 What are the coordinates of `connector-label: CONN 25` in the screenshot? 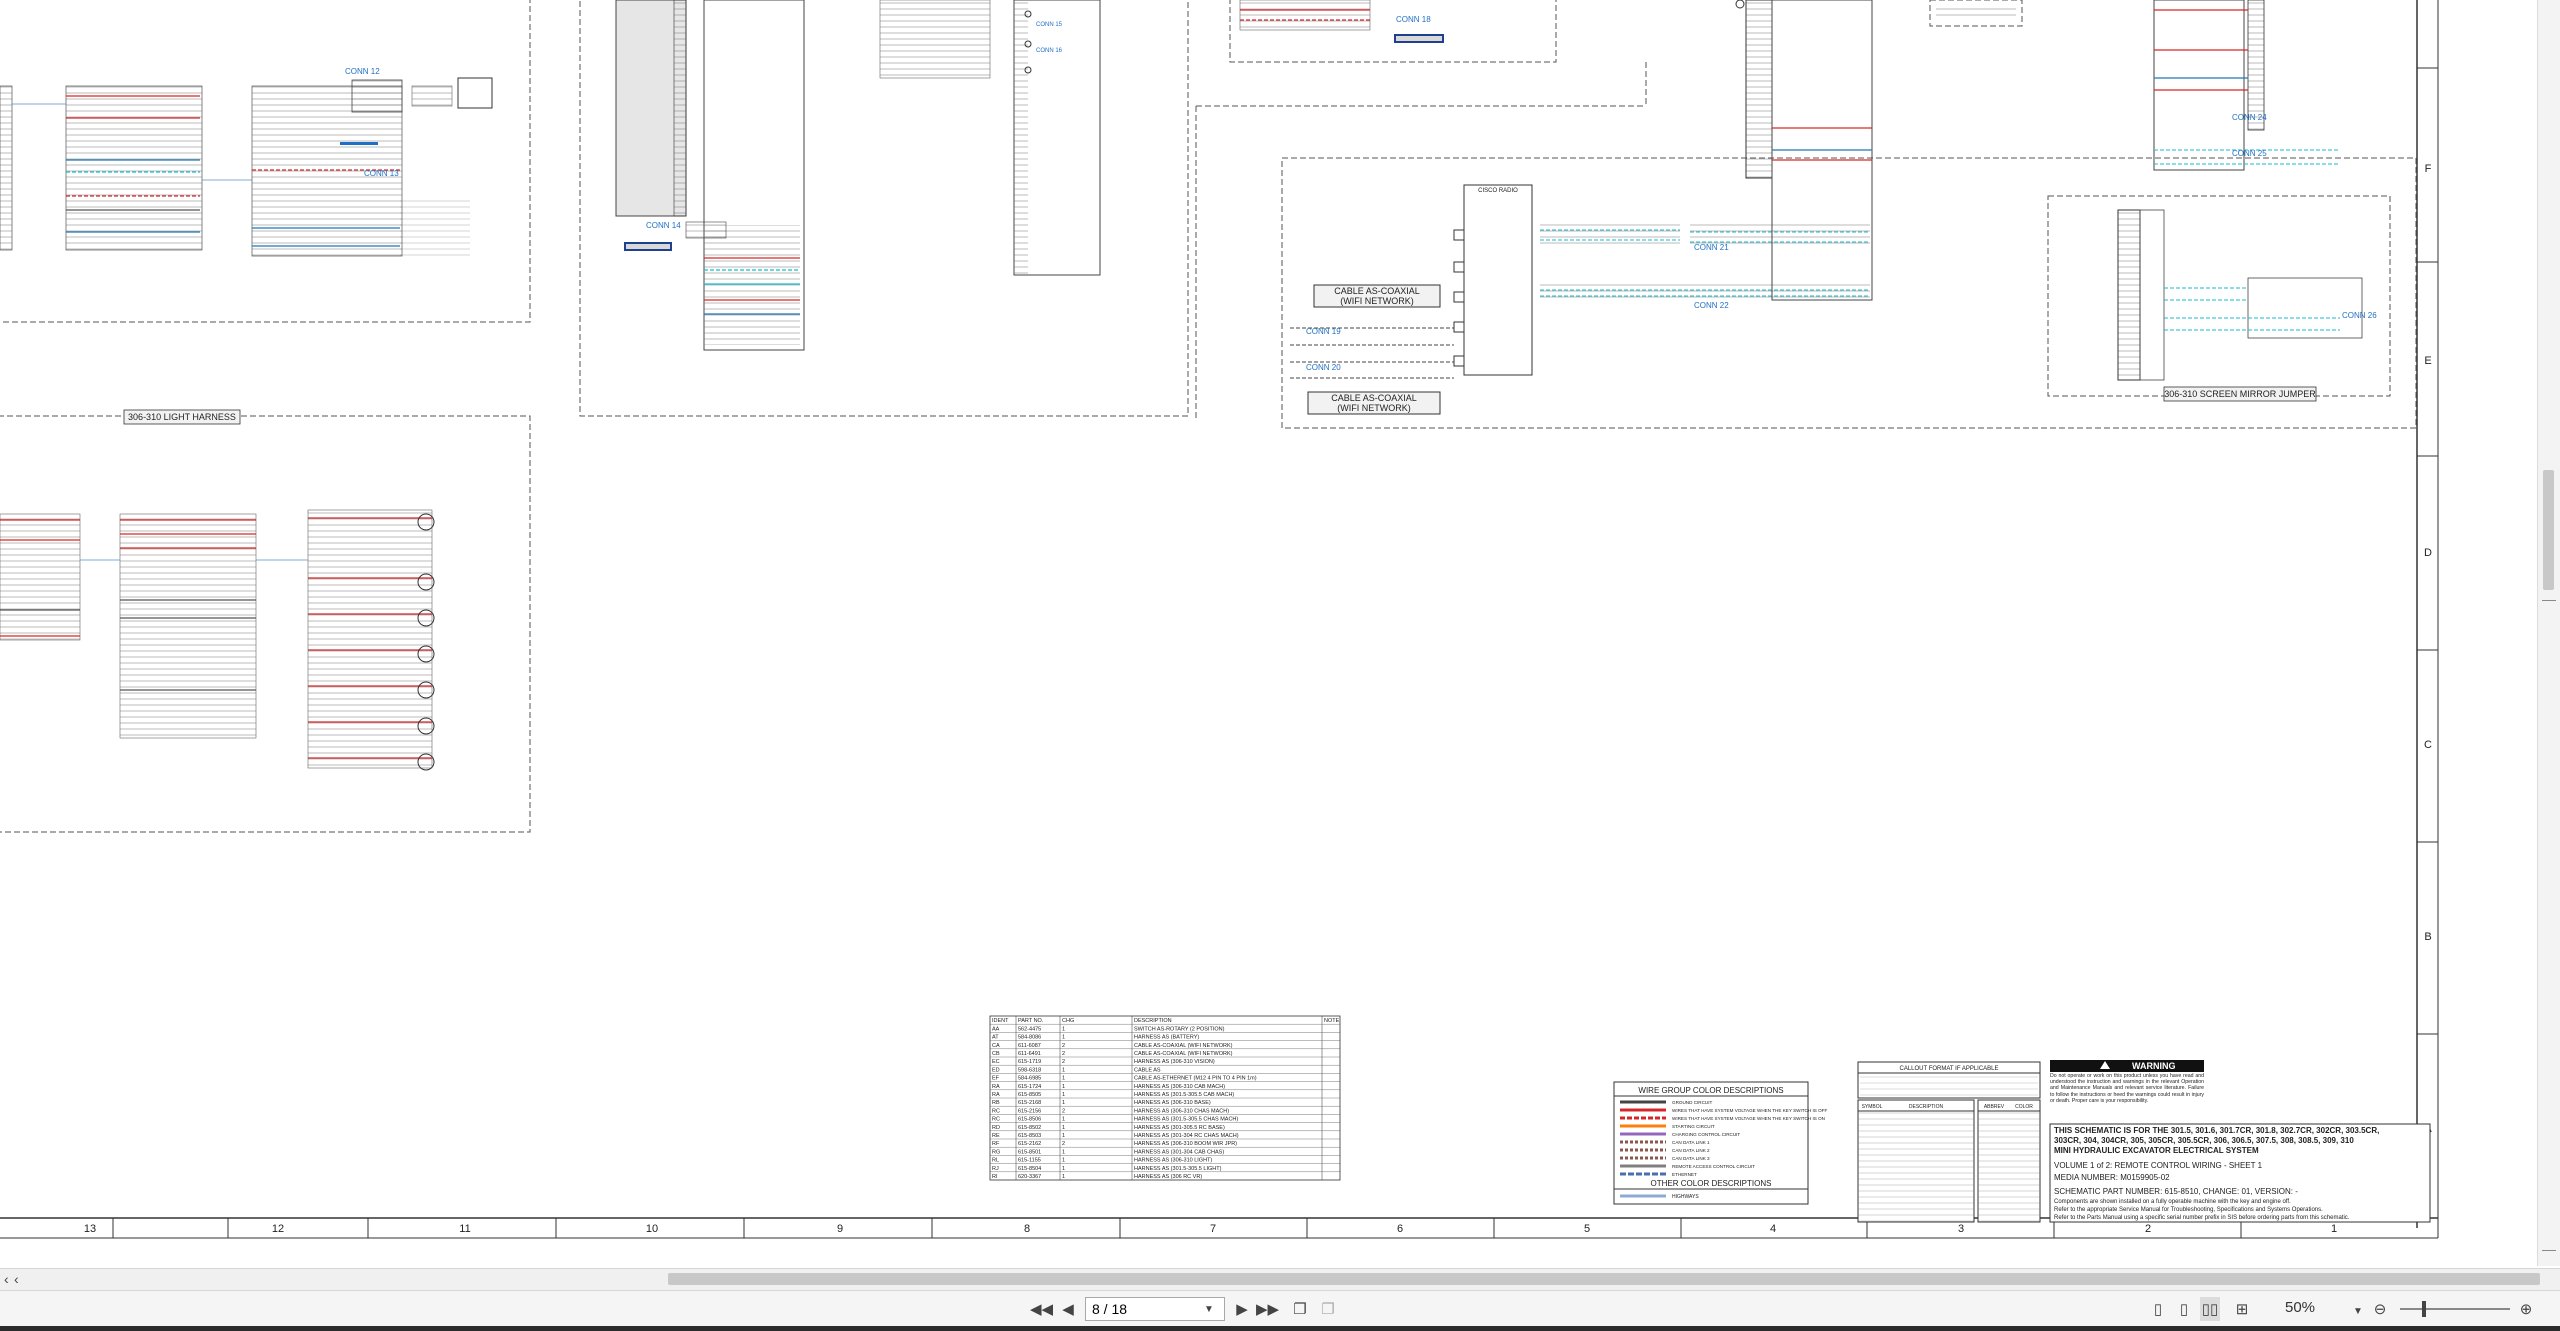 It's located at (2249, 153).